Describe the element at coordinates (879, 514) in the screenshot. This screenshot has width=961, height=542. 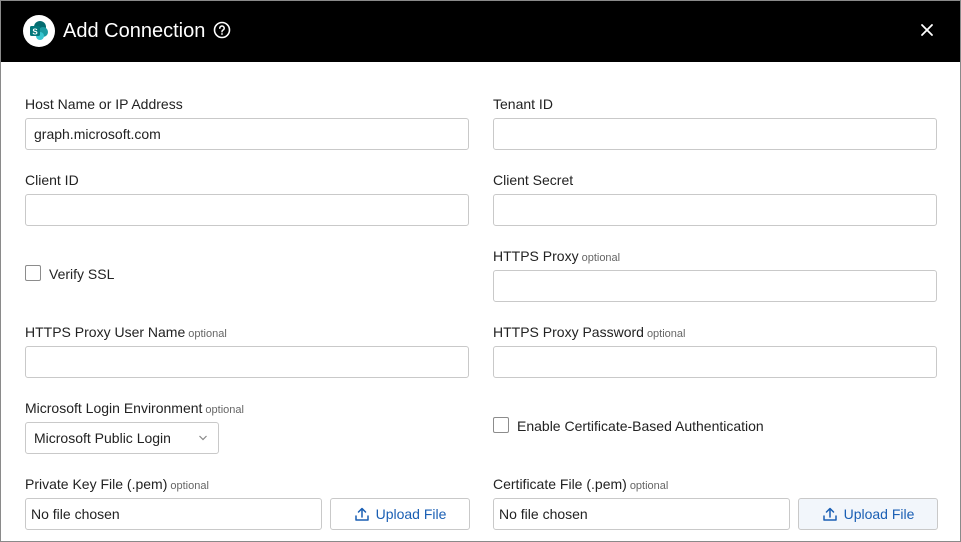
I see `certificate-upload-label: Upload File` at that location.